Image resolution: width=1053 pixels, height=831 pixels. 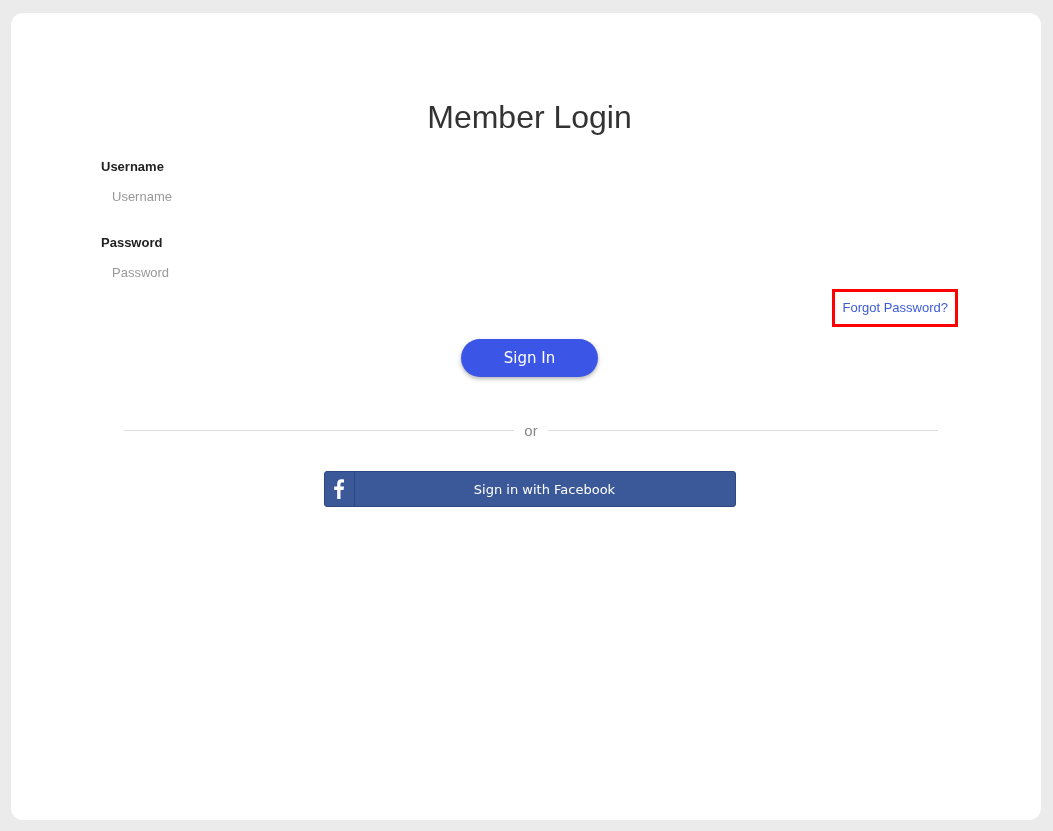 What do you see at coordinates (529, 358) in the screenshot?
I see `sign-in-button: Sign In` at bounding box center [529, 358].